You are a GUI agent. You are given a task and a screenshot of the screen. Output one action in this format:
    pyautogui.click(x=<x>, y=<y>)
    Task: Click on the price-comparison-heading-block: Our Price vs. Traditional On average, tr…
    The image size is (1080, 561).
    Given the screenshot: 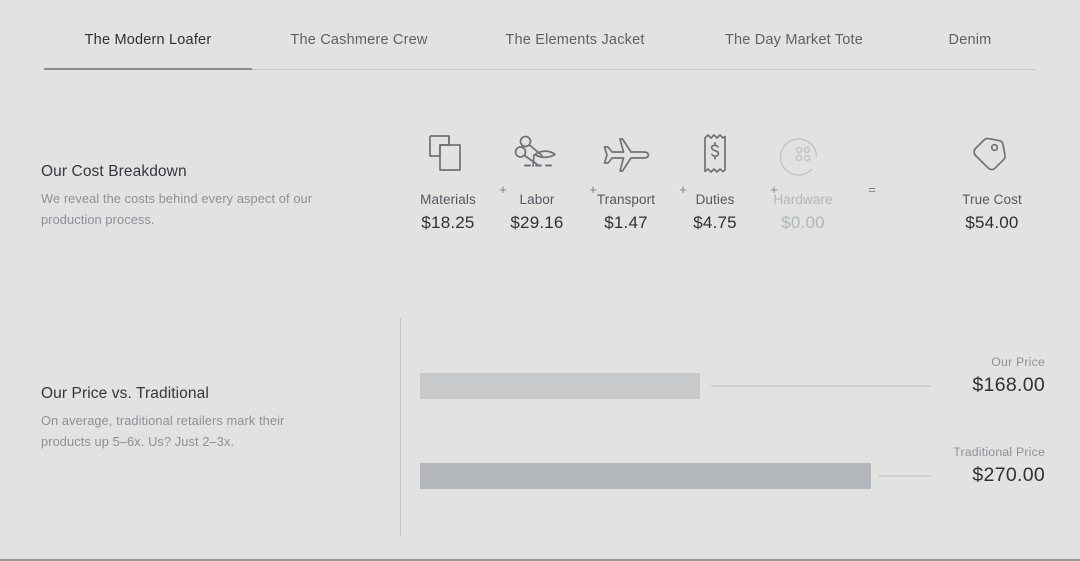 What is the action you would take?
    pyautogui.click(x=186, y=418)
    